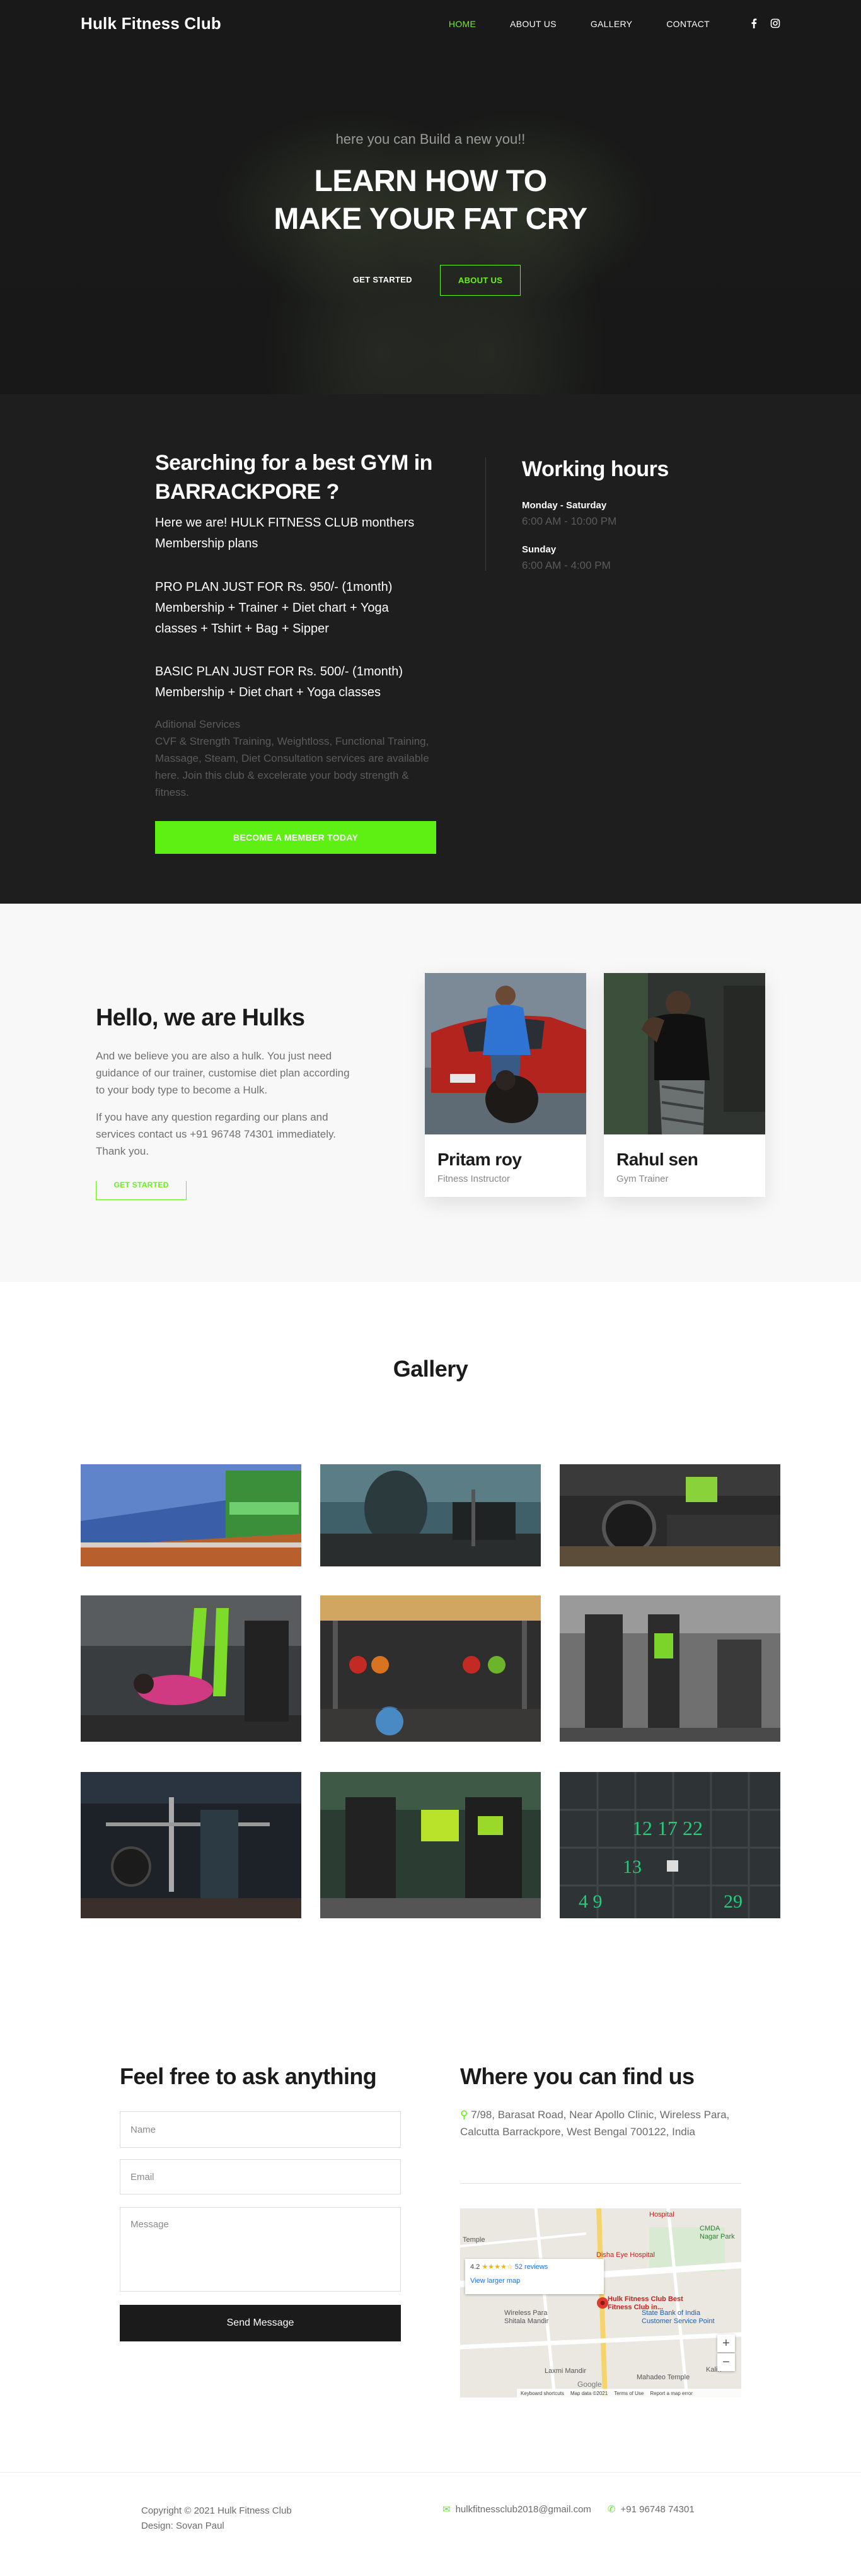 Image resolution: width=861 pixels, height=2576 pixels. Describe the element at coordinates (577, 2076) in the screenshot. I see `location-title: Where you can find us` at that location.